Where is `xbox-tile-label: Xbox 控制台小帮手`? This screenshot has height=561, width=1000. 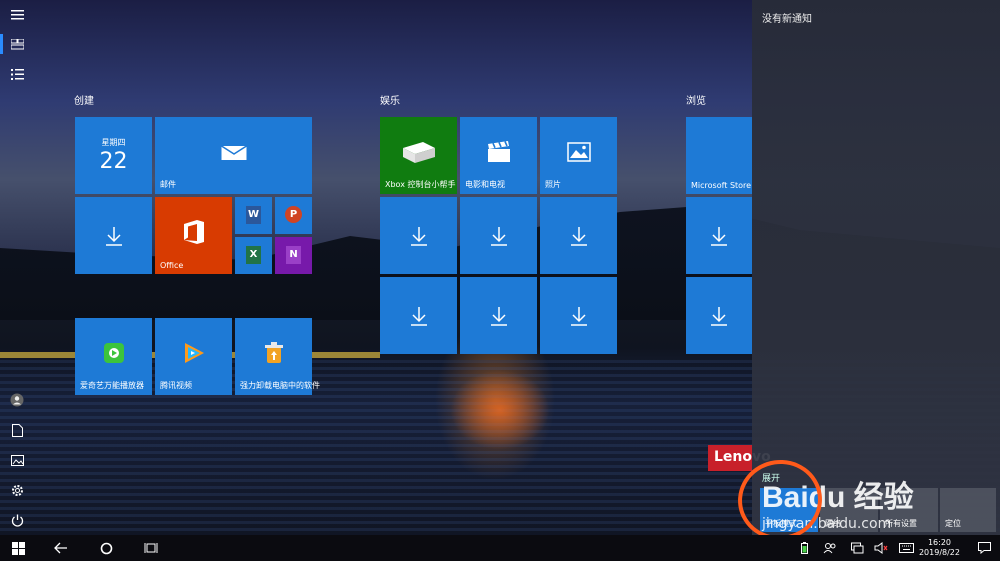 xbox-tile-label: Xbox 控制台小帮手 is located at coordinates (420, 184).